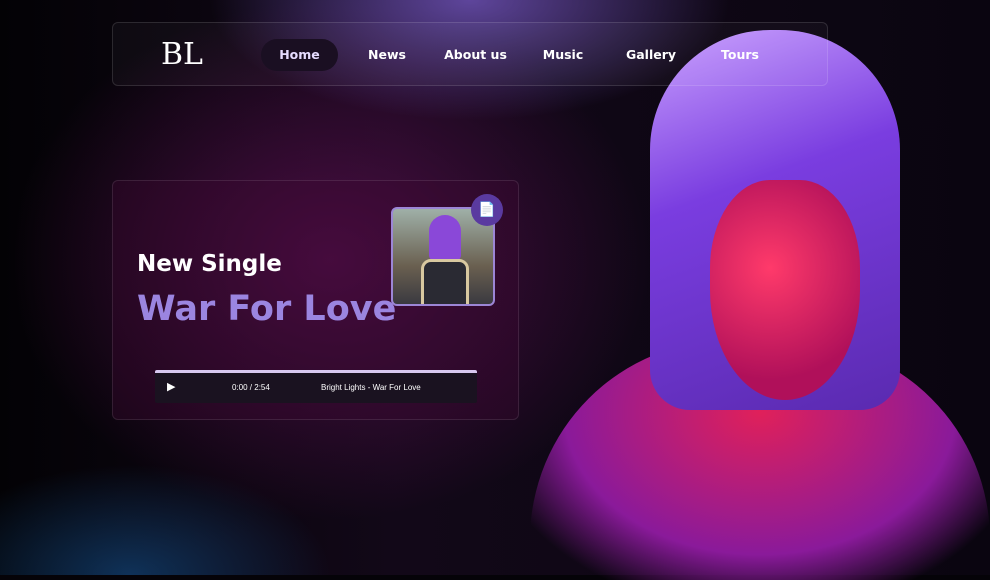 This screenshot has width=990, height=580. I want to click on nav-news: News, so click(387, 55).